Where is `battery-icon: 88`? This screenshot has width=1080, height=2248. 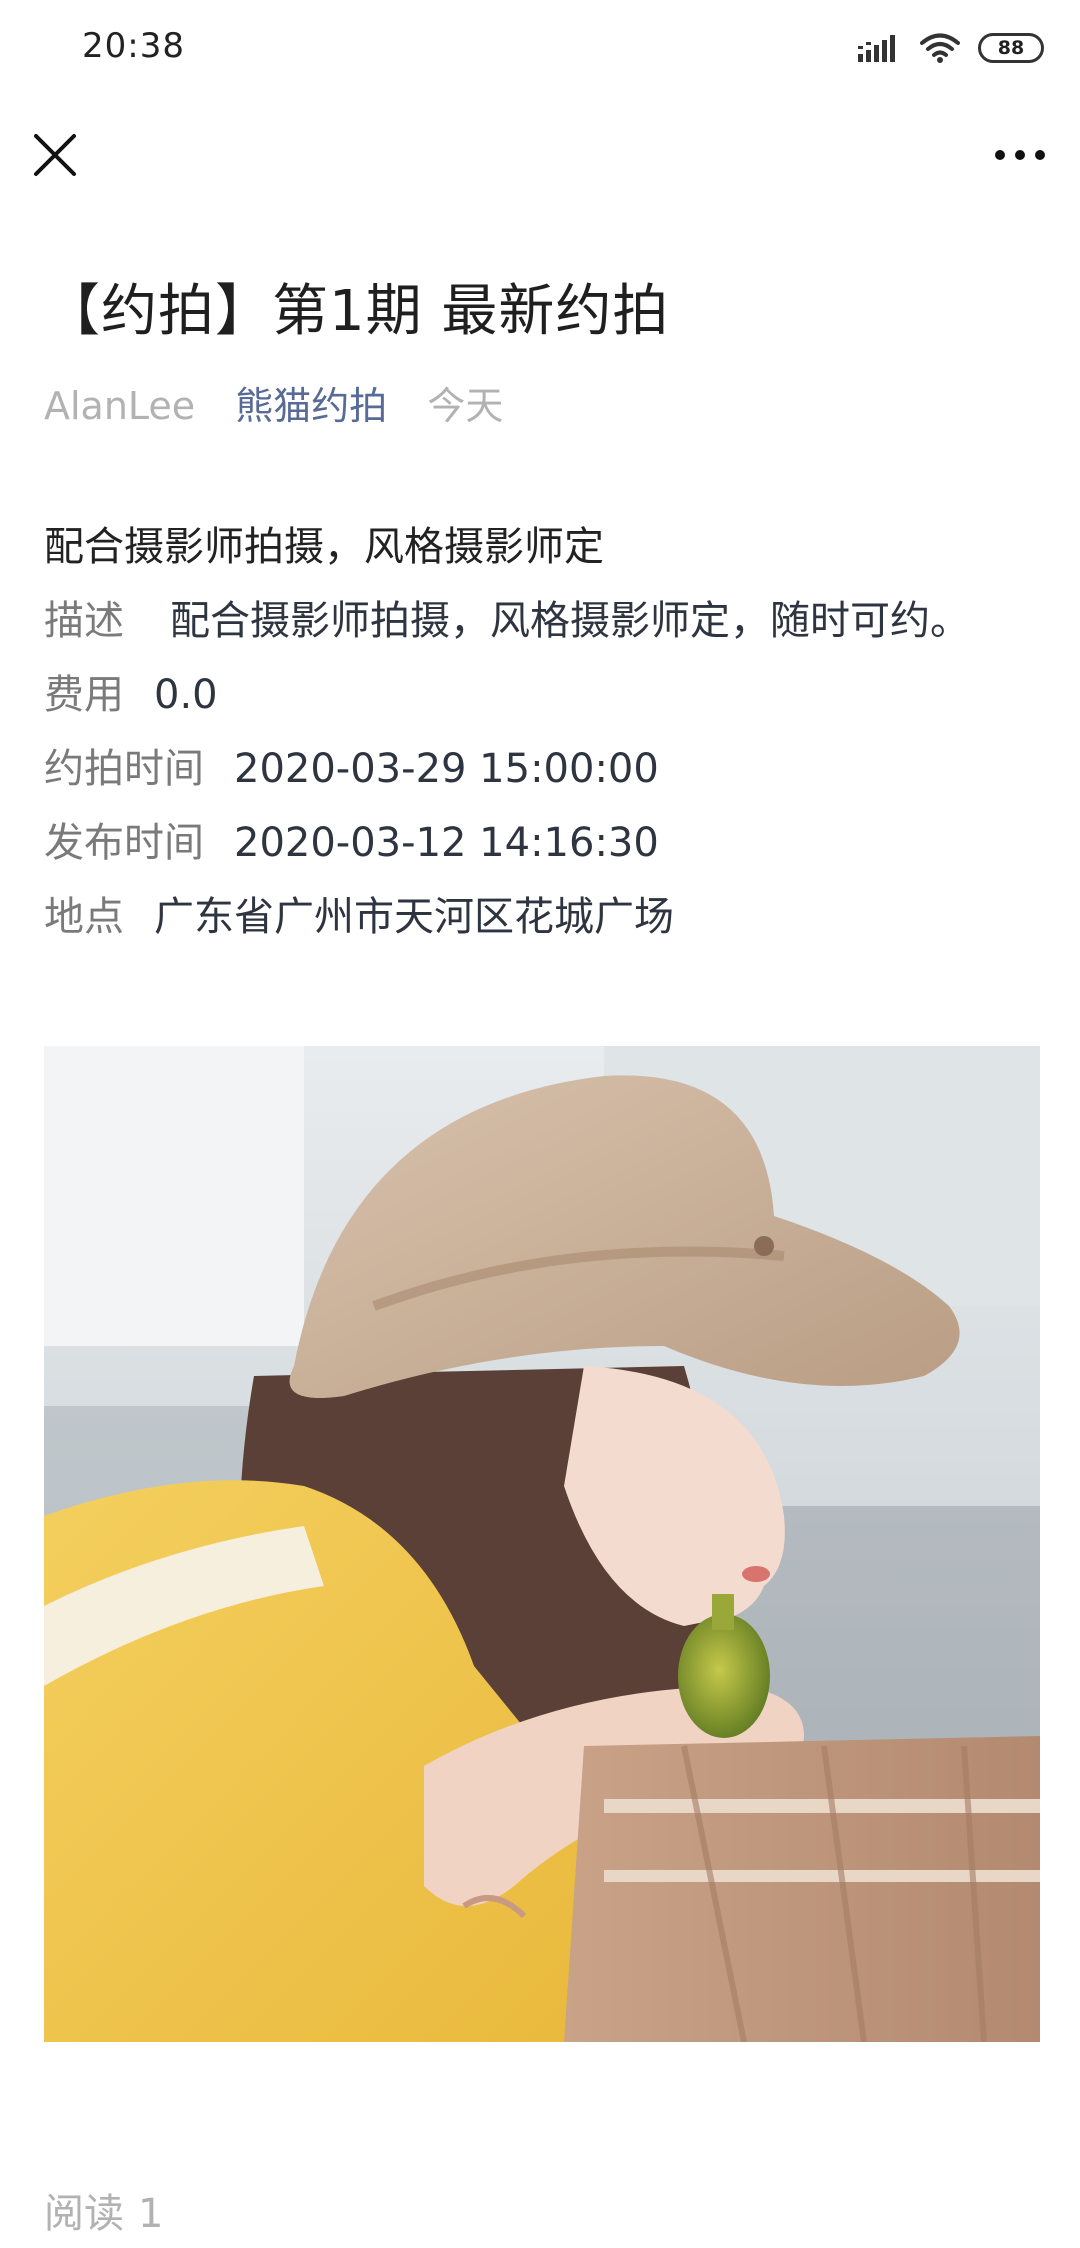
battery-icon: 88 is located at coordinates (1011, 48).